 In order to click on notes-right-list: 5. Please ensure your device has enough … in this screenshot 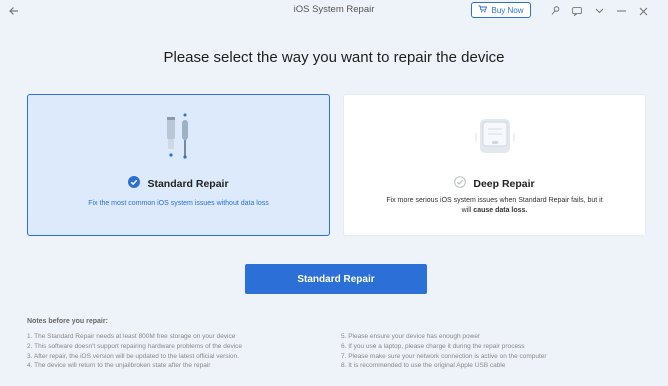, I will do `click(444, 351)`.